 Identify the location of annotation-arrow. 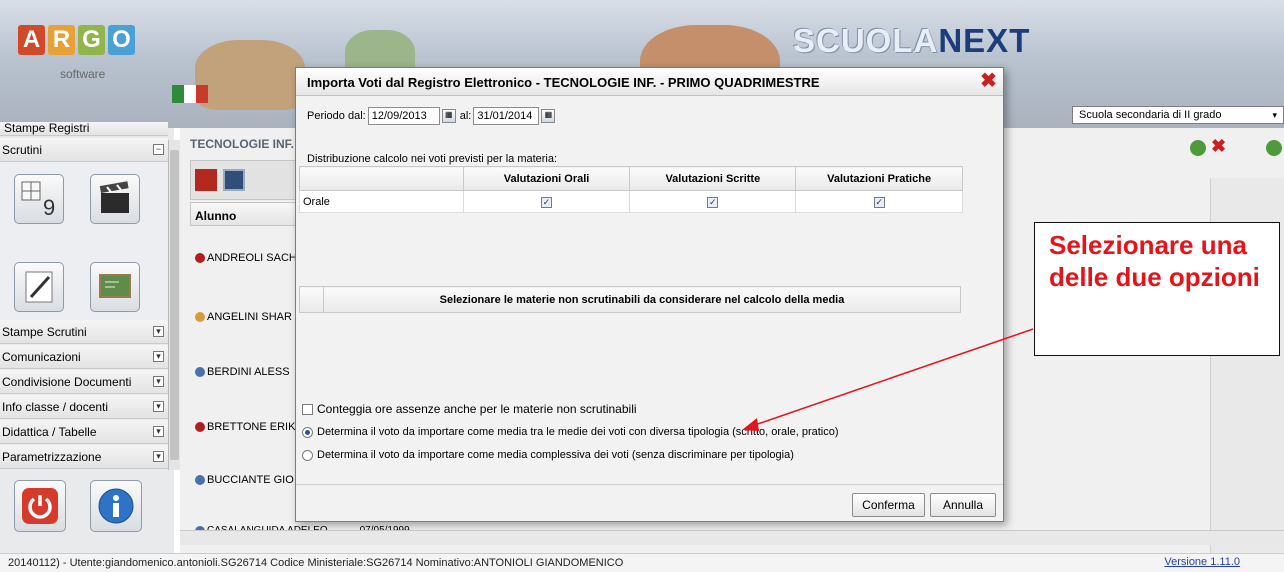
(888, 379).